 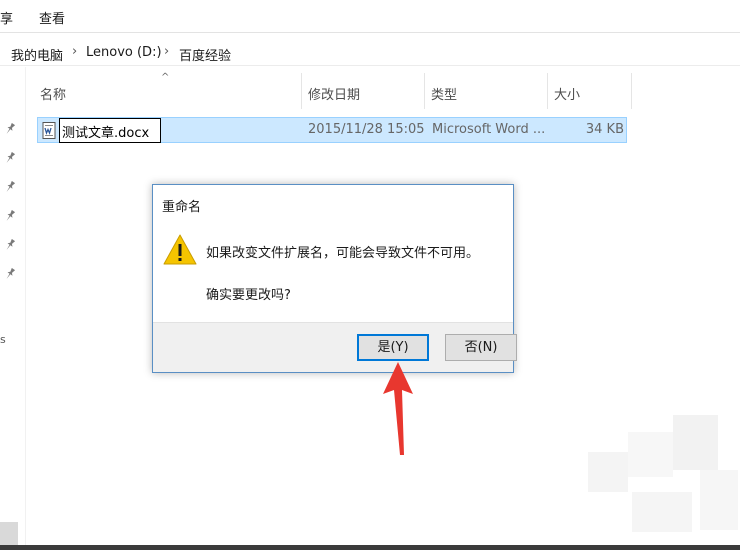 I want to click on yes-button: 是(Y), so click(x=393, y=347).